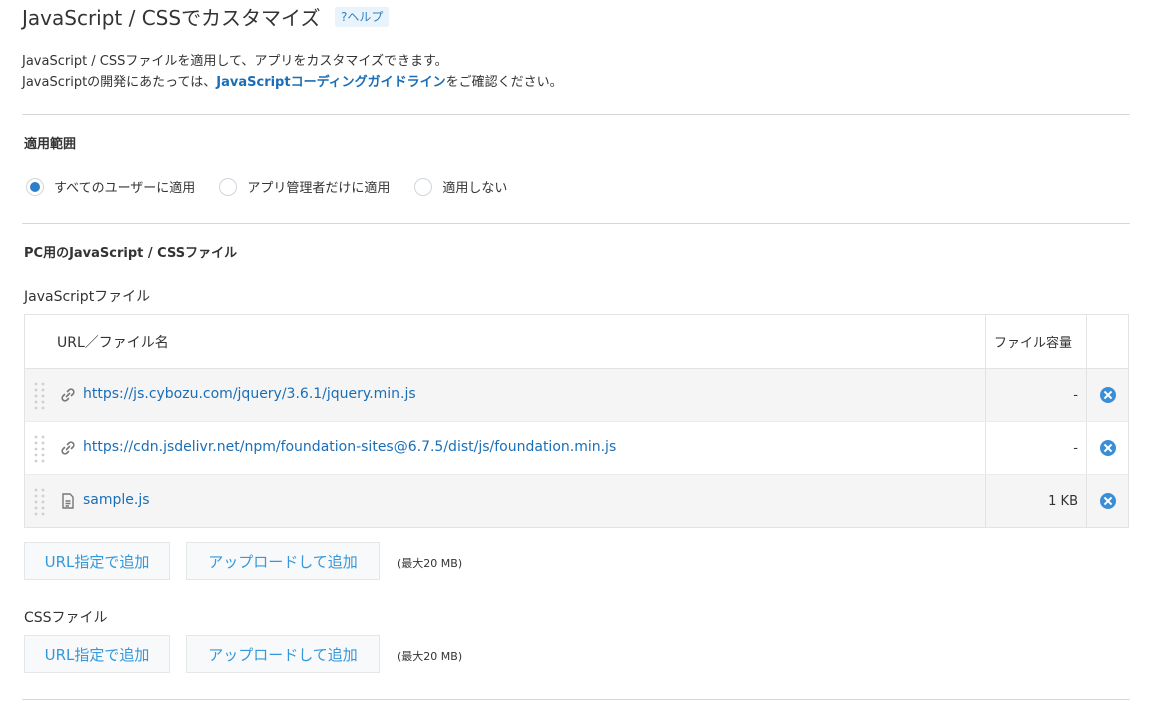 The image size is (1152, 704). What do you see at coordinates (1036, 341) in the screenshot?
I see `column-header-size: ファイル容量` at bounding box center [1036, 341].